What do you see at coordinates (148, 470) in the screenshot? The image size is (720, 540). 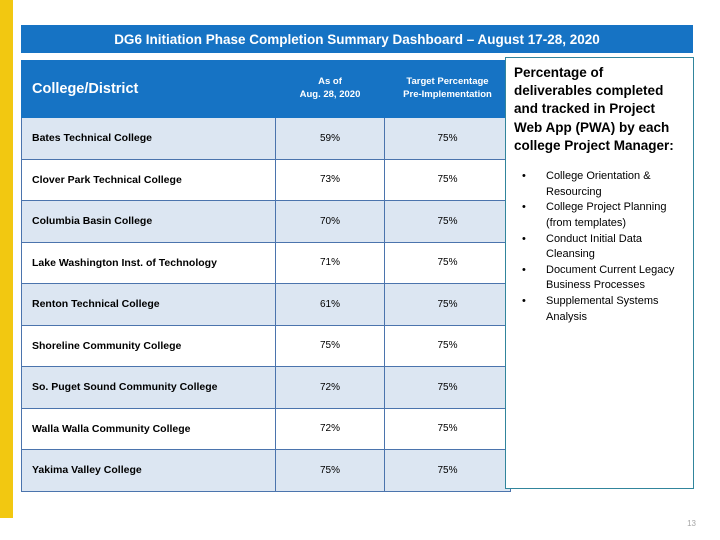 I see `cell-college-name: Yakima Valley College` at bounding box center [148, 470].